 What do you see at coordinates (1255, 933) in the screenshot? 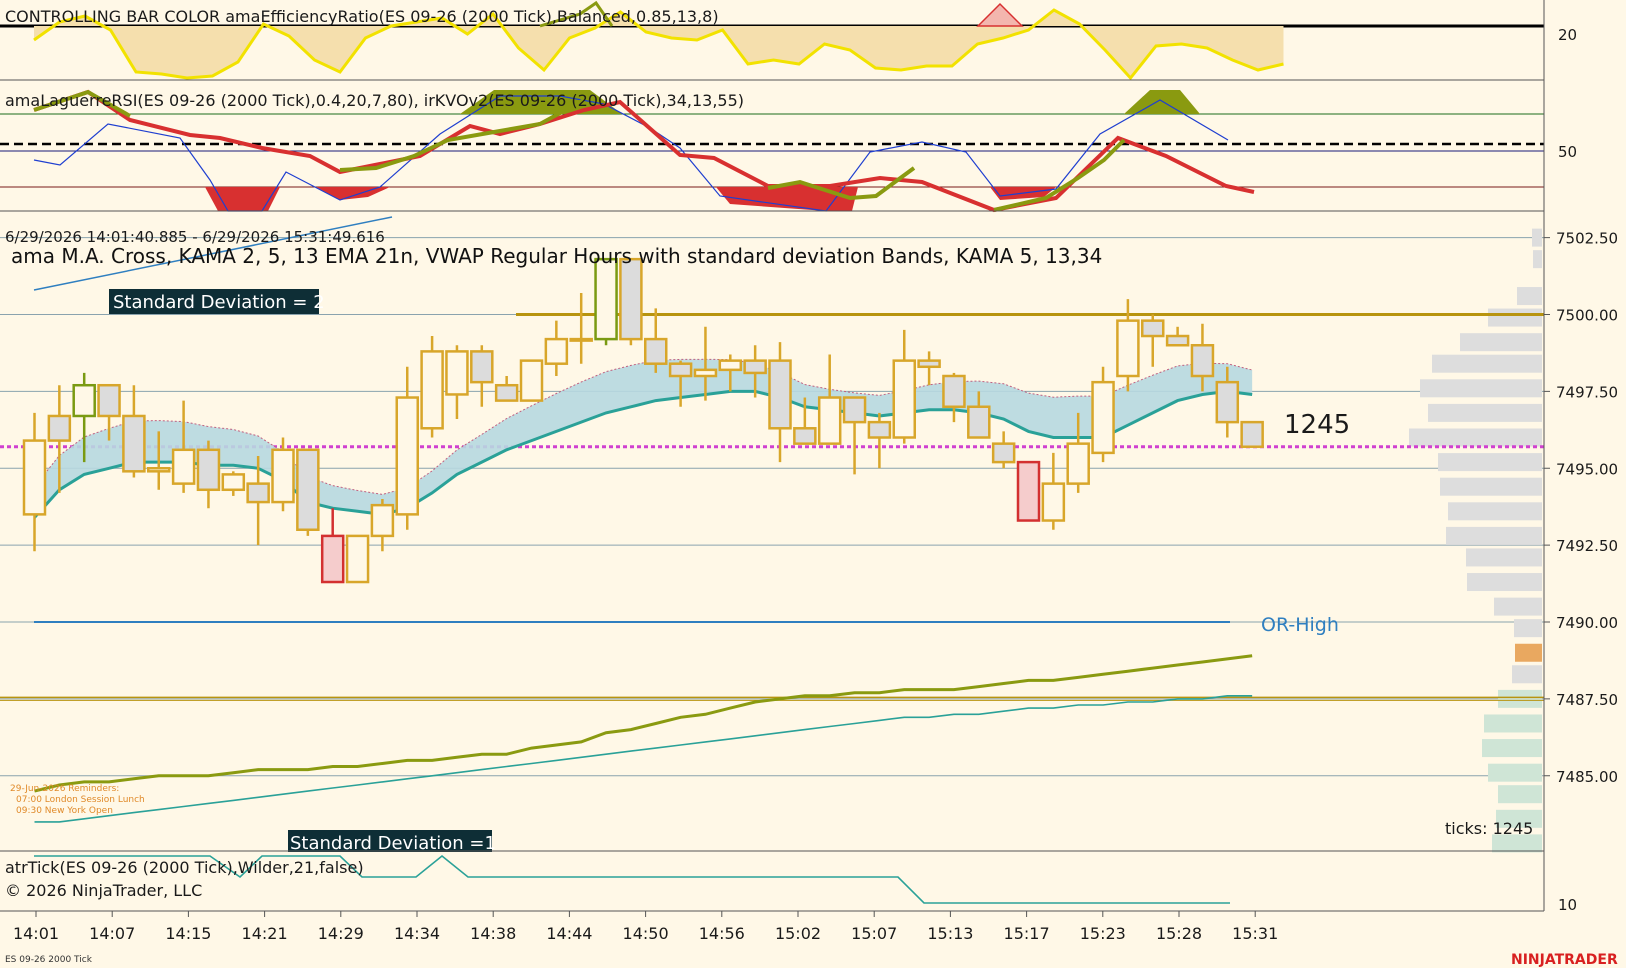
I see `time-axis-label: 15:31` at bounding box center [1255, 933].